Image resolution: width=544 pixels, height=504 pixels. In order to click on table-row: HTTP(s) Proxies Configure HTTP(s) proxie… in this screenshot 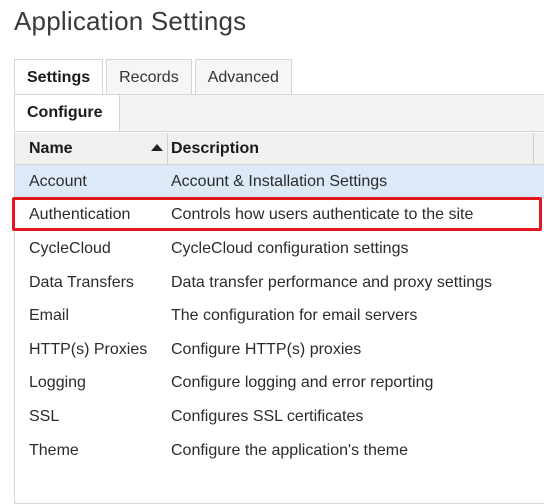, I will do `click(279, 350)`.